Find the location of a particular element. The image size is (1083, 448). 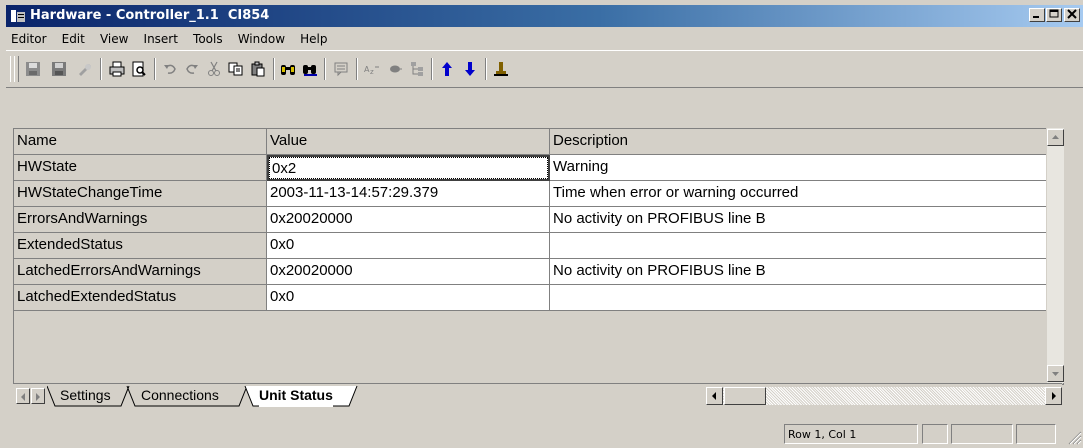

move-up-icon is located at coordinates (447, 69).